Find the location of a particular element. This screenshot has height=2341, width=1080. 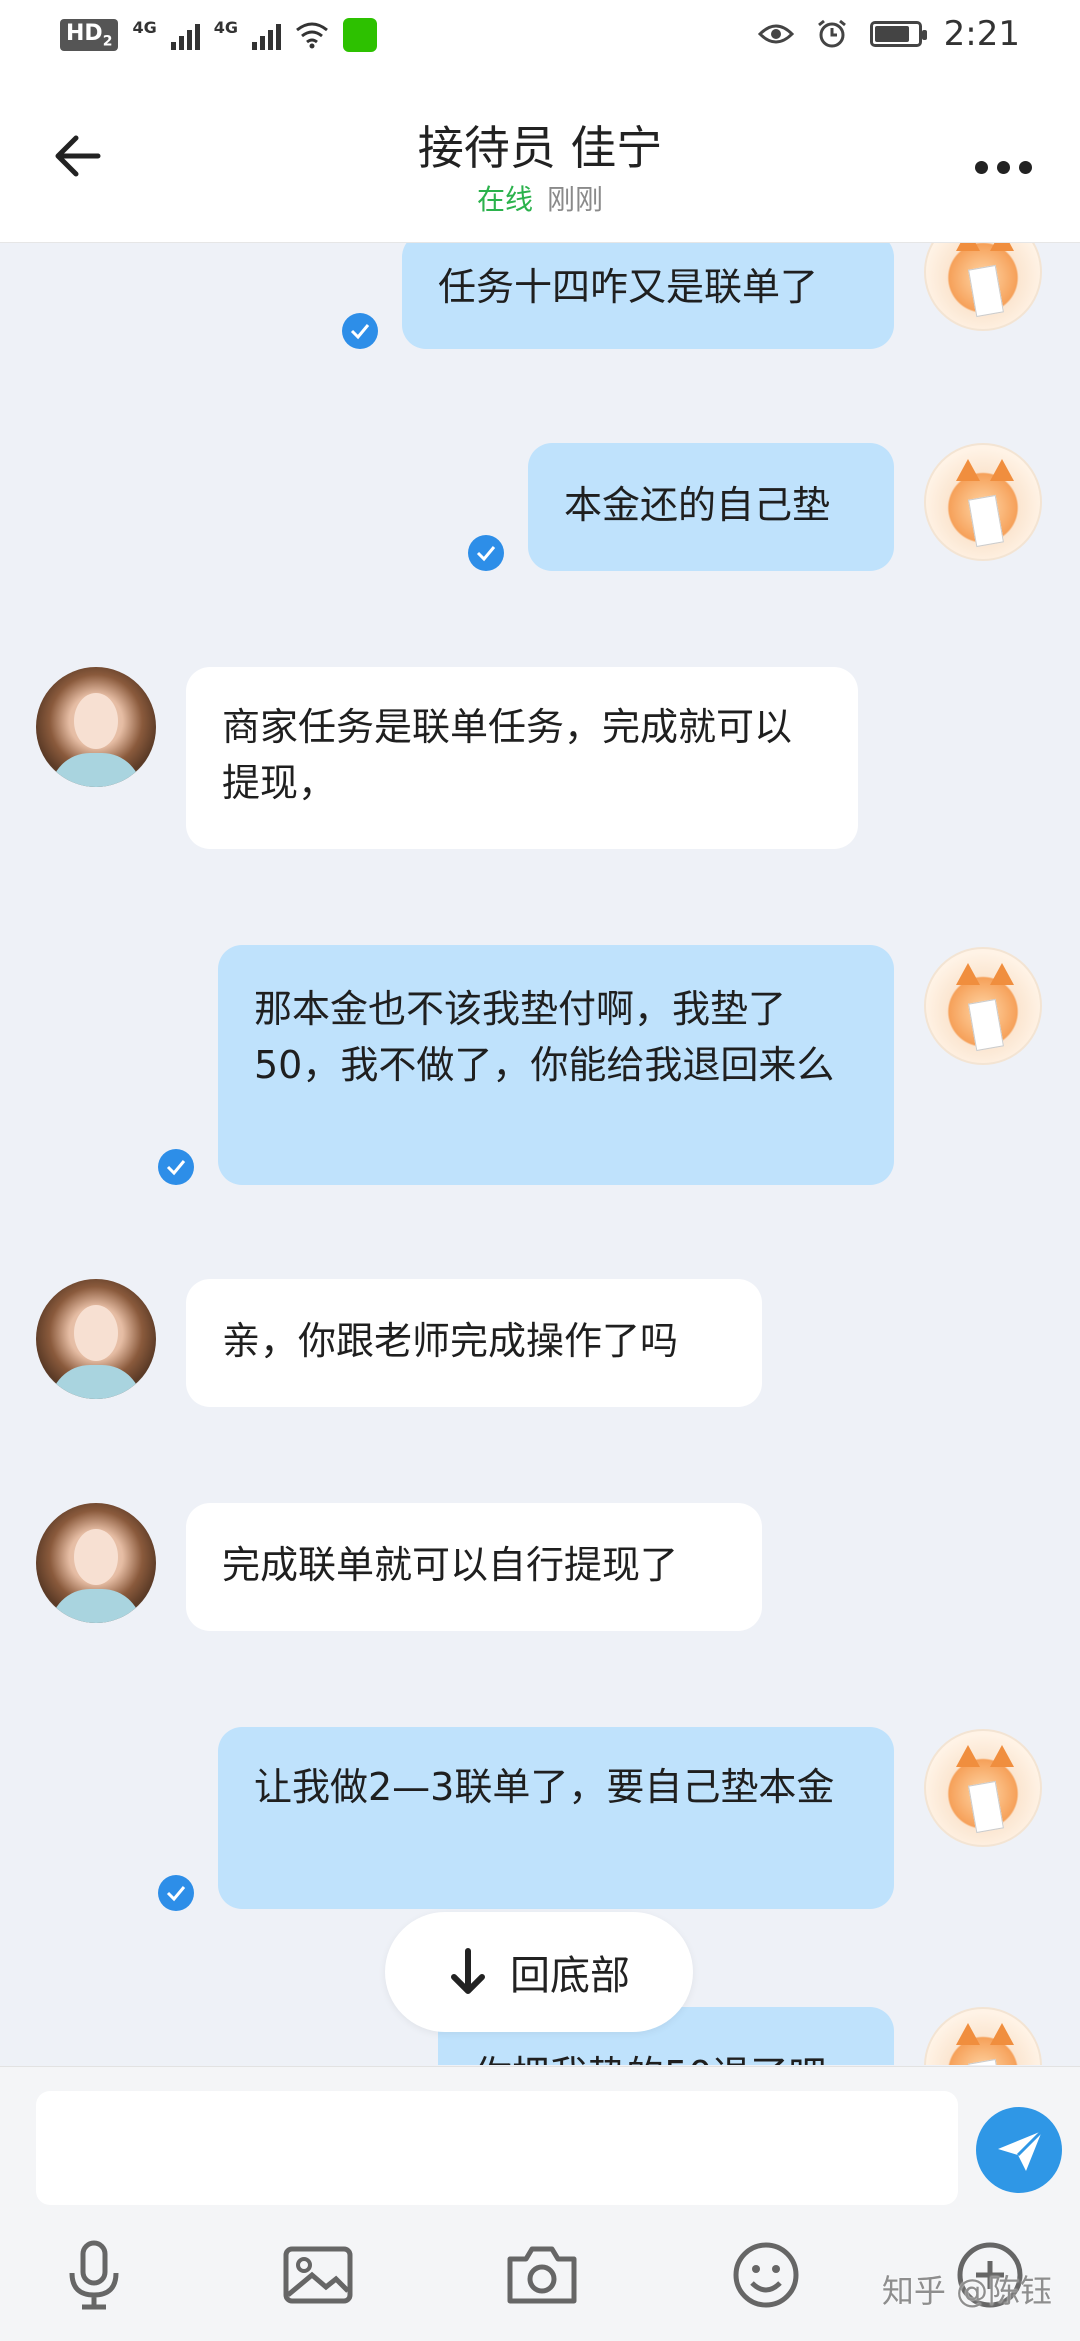

status-bar: HD2 4G 4G 2:21 is located at coordinates (540, 38).